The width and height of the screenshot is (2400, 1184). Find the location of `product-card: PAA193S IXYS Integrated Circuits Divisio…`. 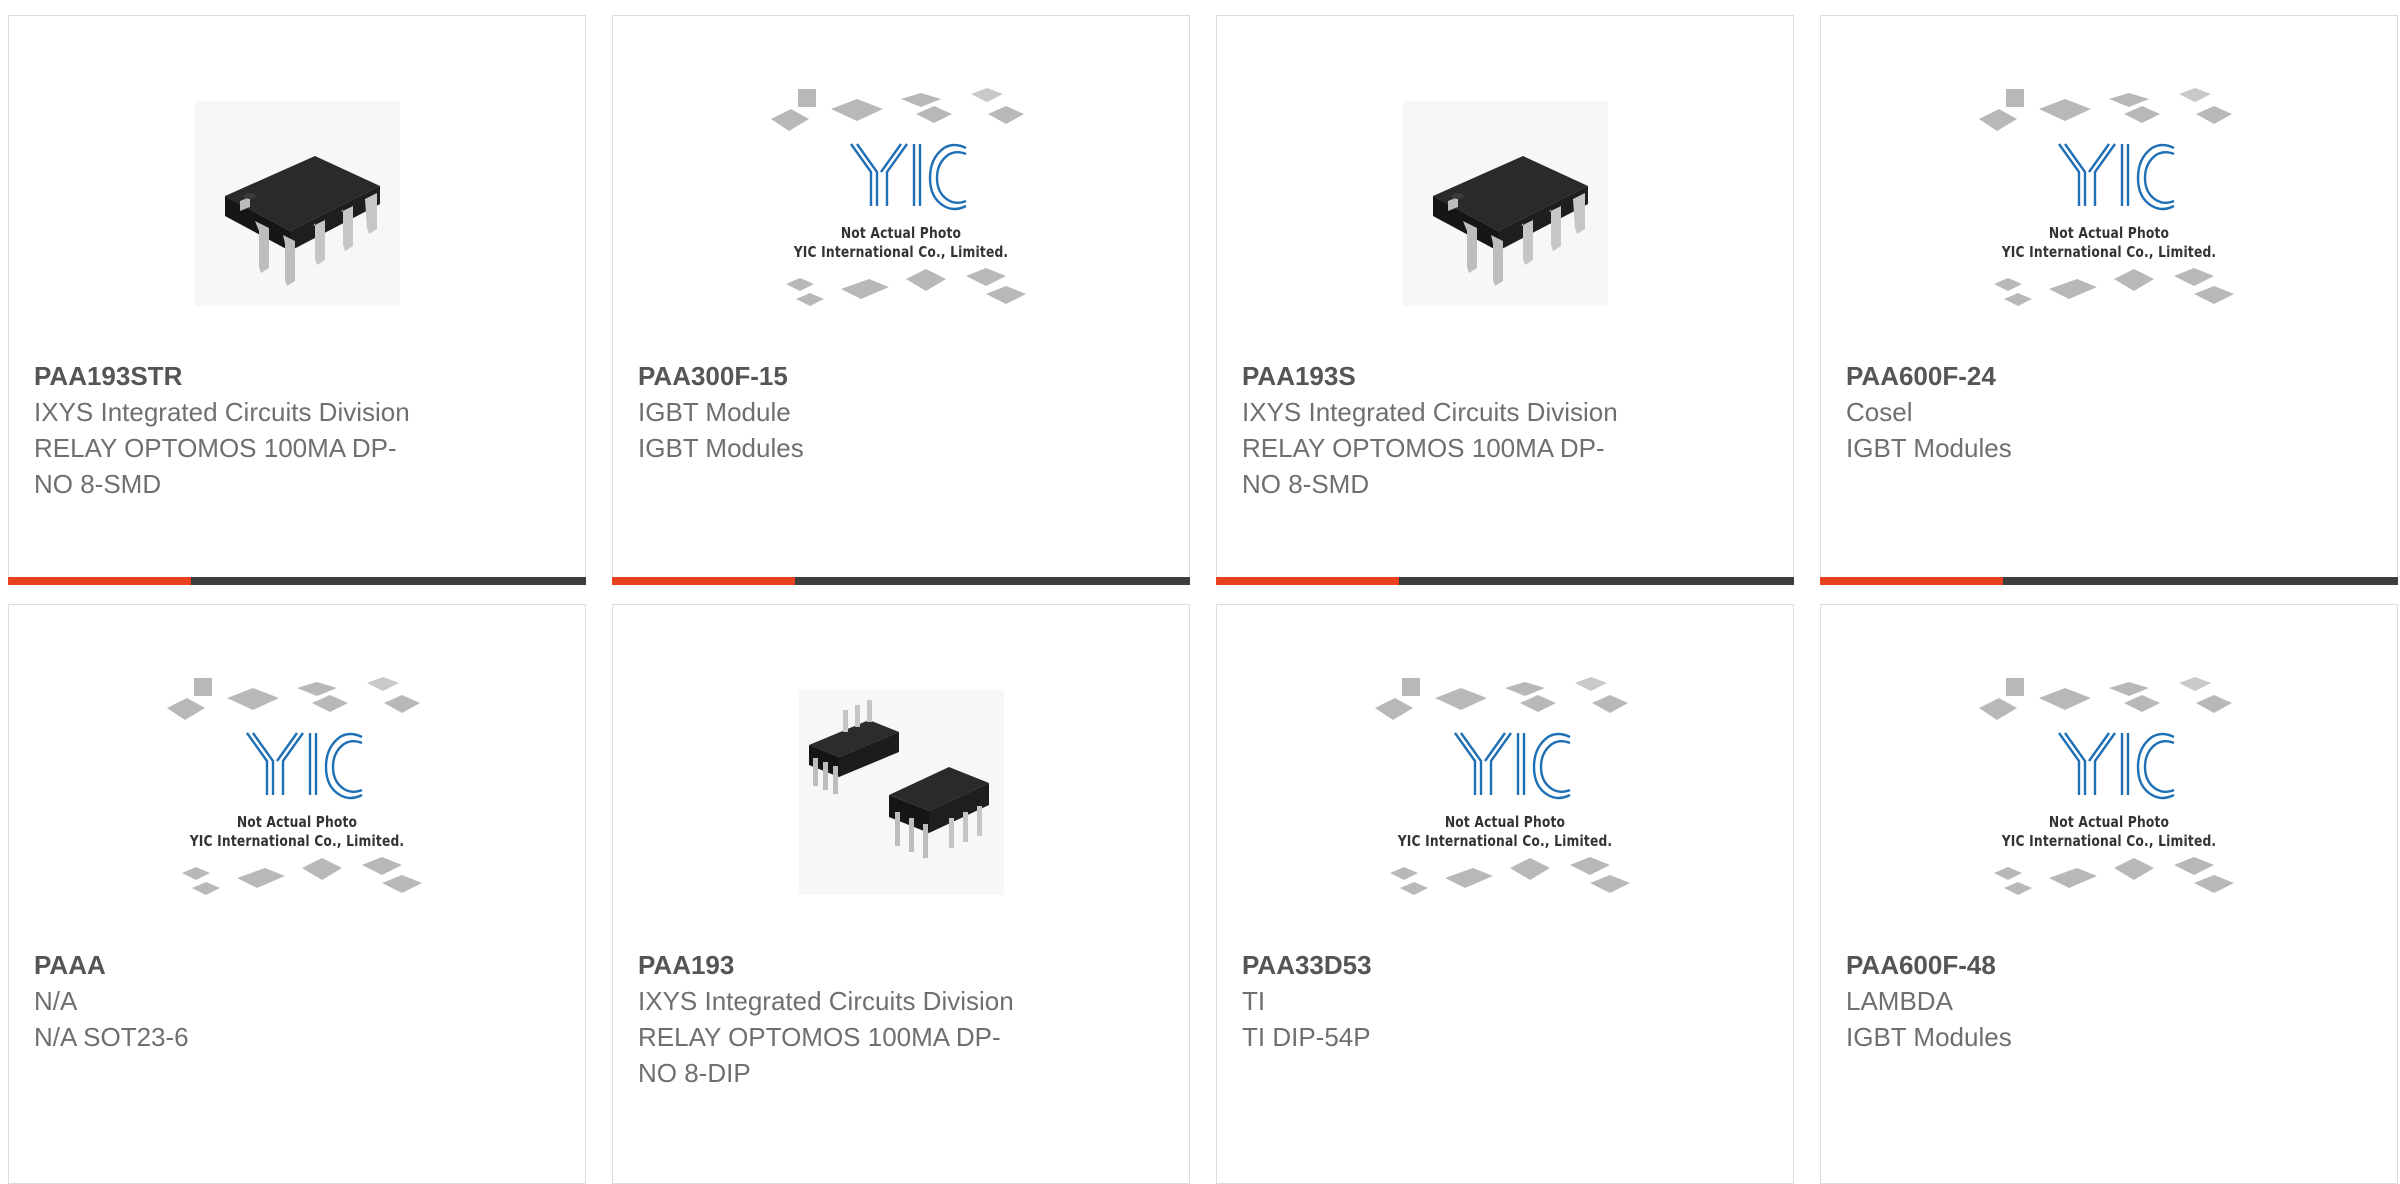

product-card: PAA193S IXYS Integrated Circuits Divisio… is located at coordinates (1505, 300).